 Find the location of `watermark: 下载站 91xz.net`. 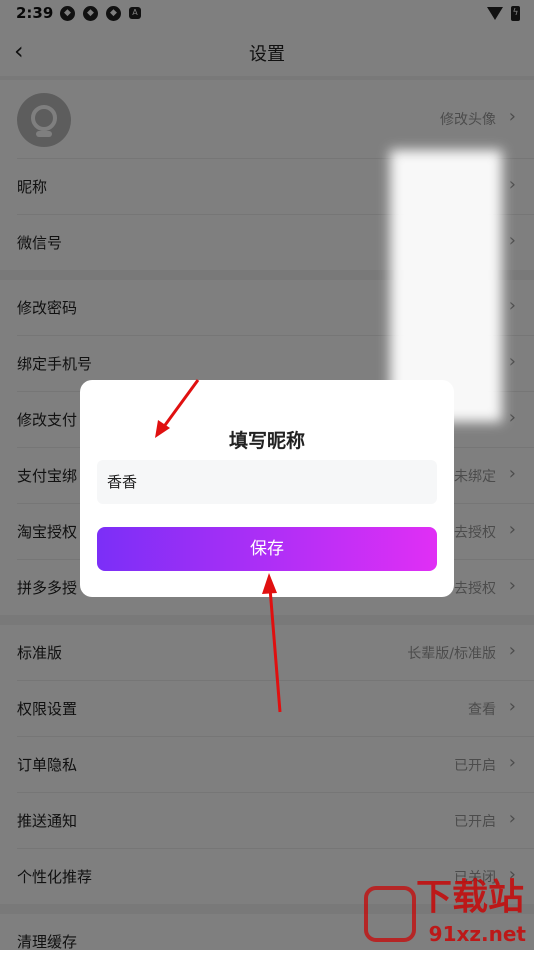

watermark: 下载站 91xz.net is located at coordinates (444, 913).